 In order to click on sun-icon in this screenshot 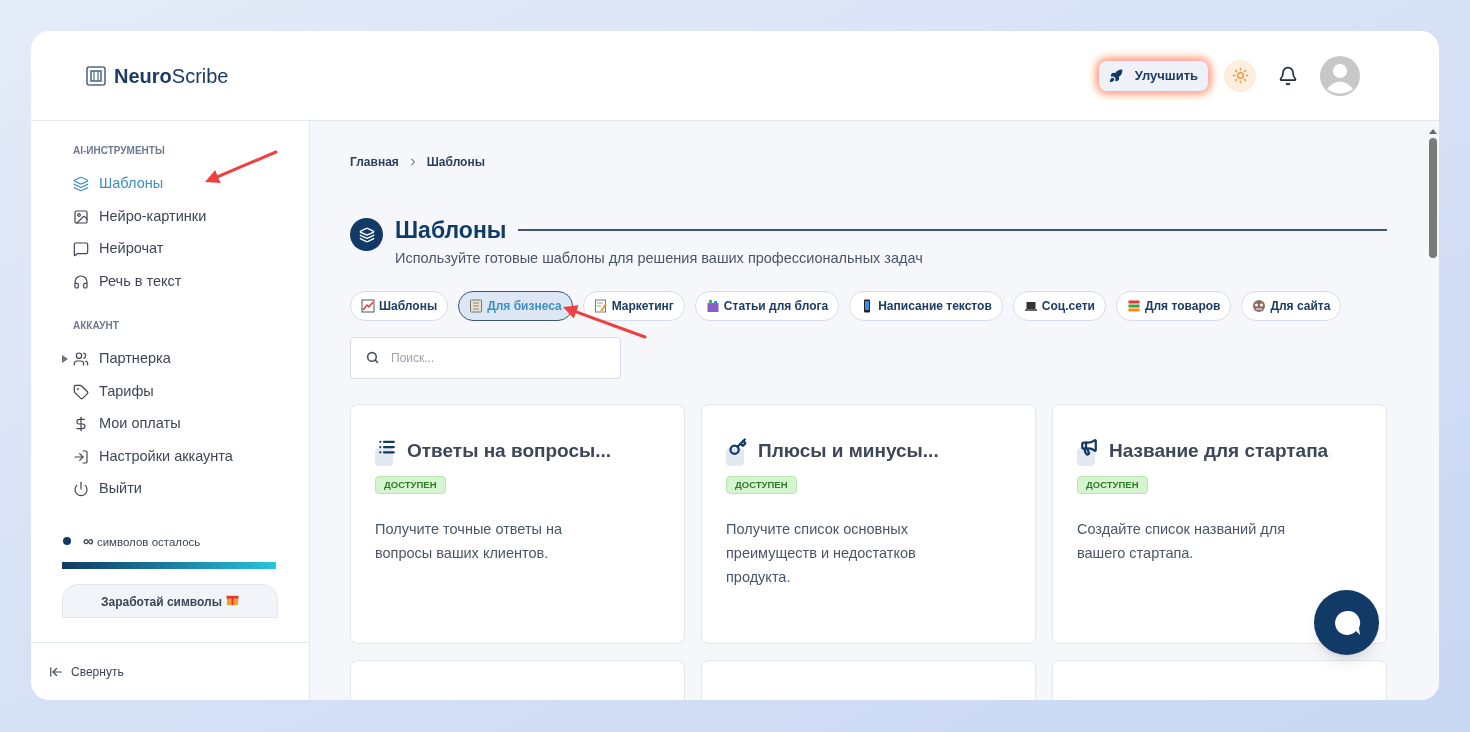, I will do `click(1240, 75)`.